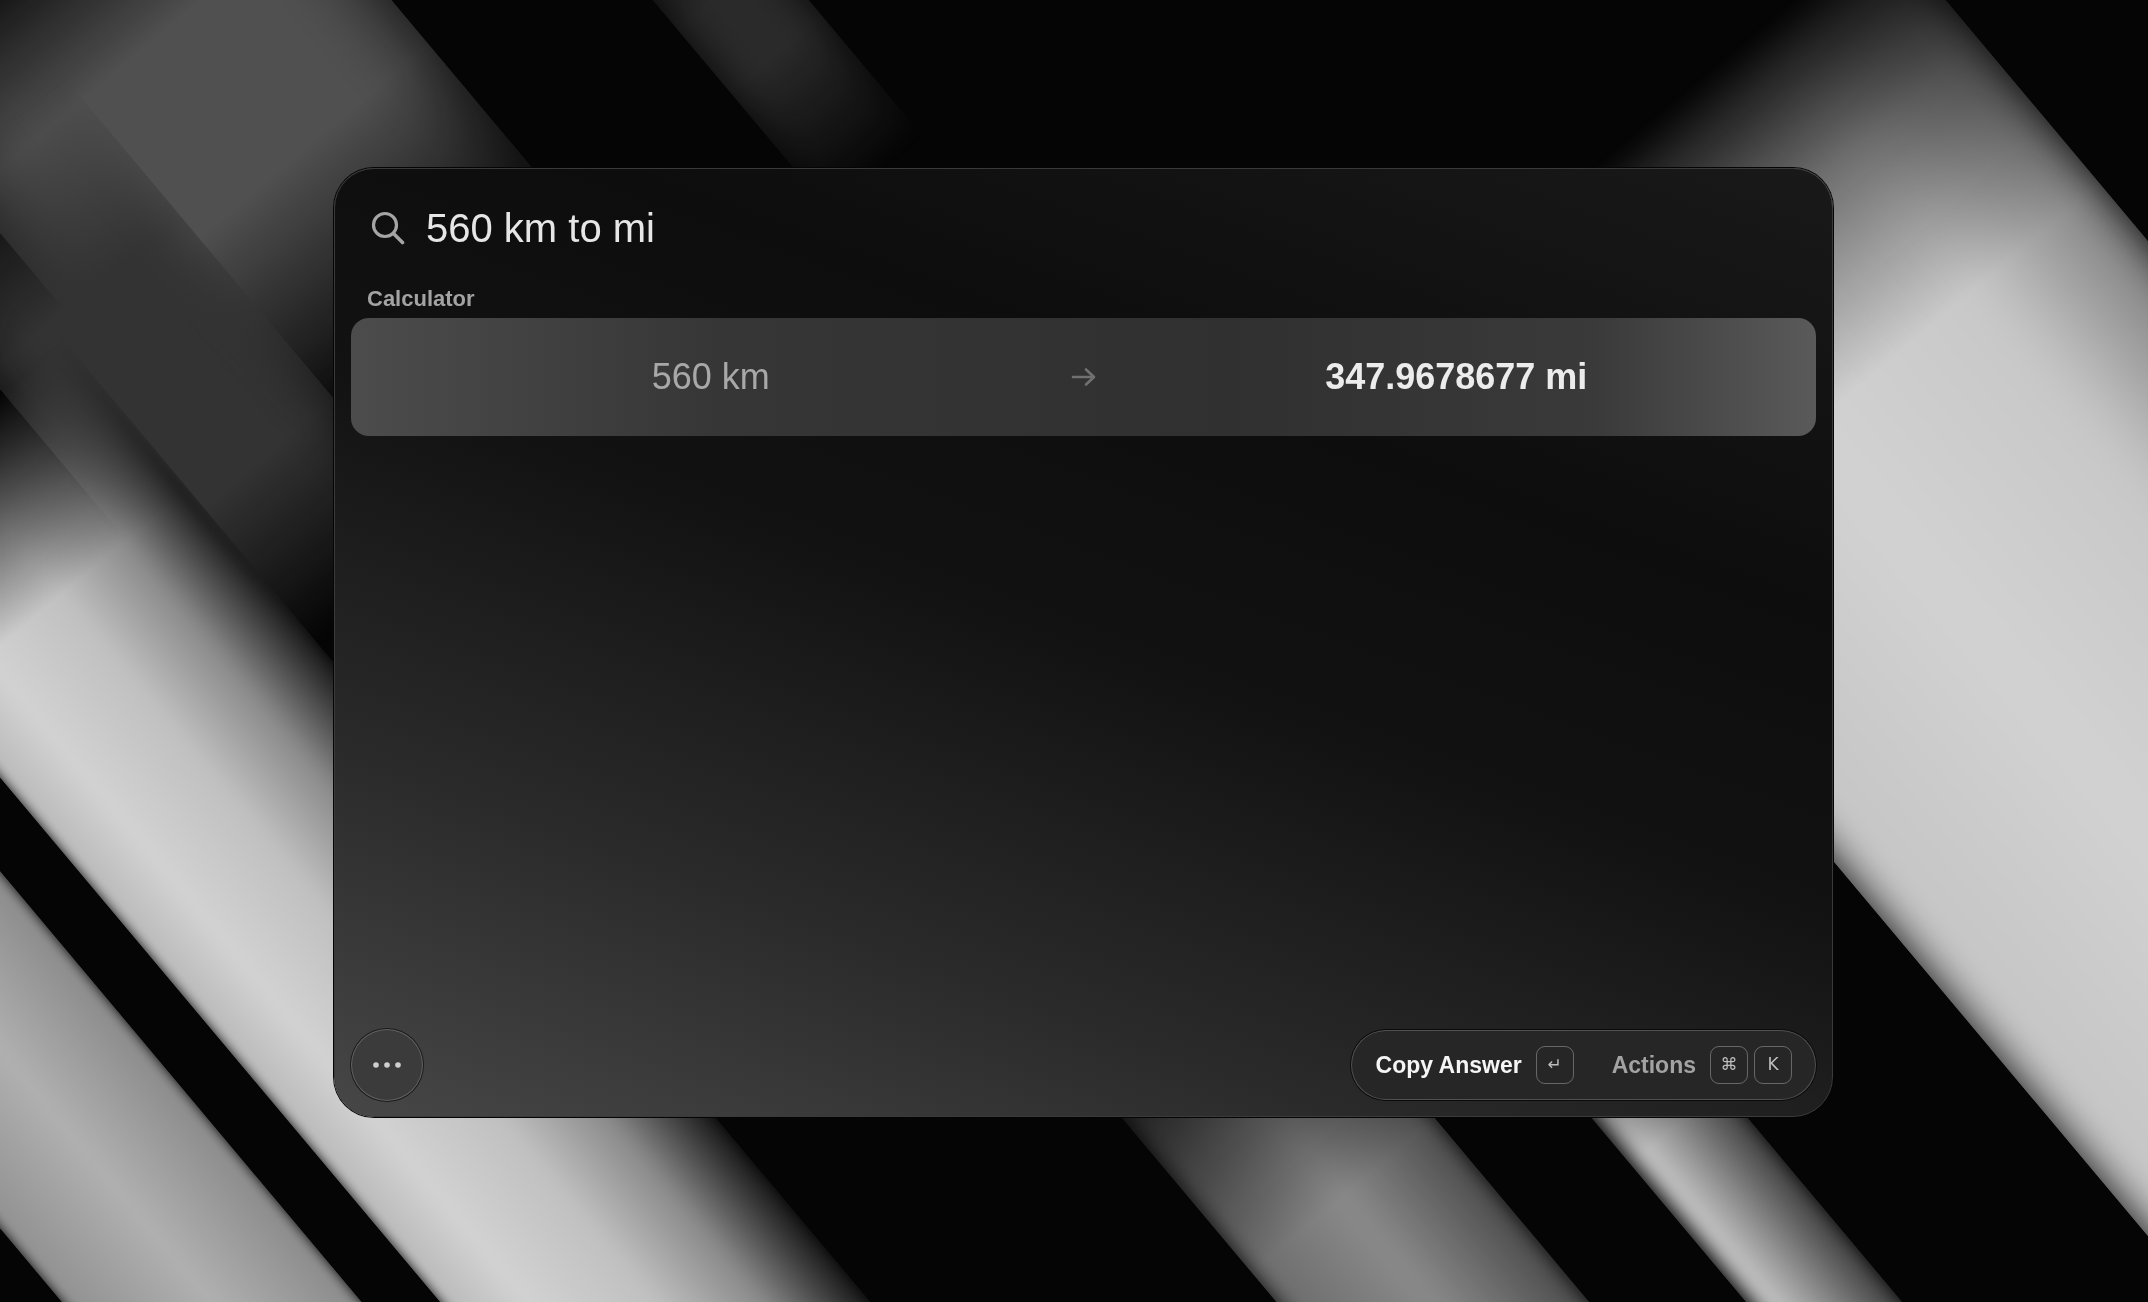 Image resolution: width=2148 pixels, height=1302 pixels. I want to click on section-title: Calculator, so click(421, 299).